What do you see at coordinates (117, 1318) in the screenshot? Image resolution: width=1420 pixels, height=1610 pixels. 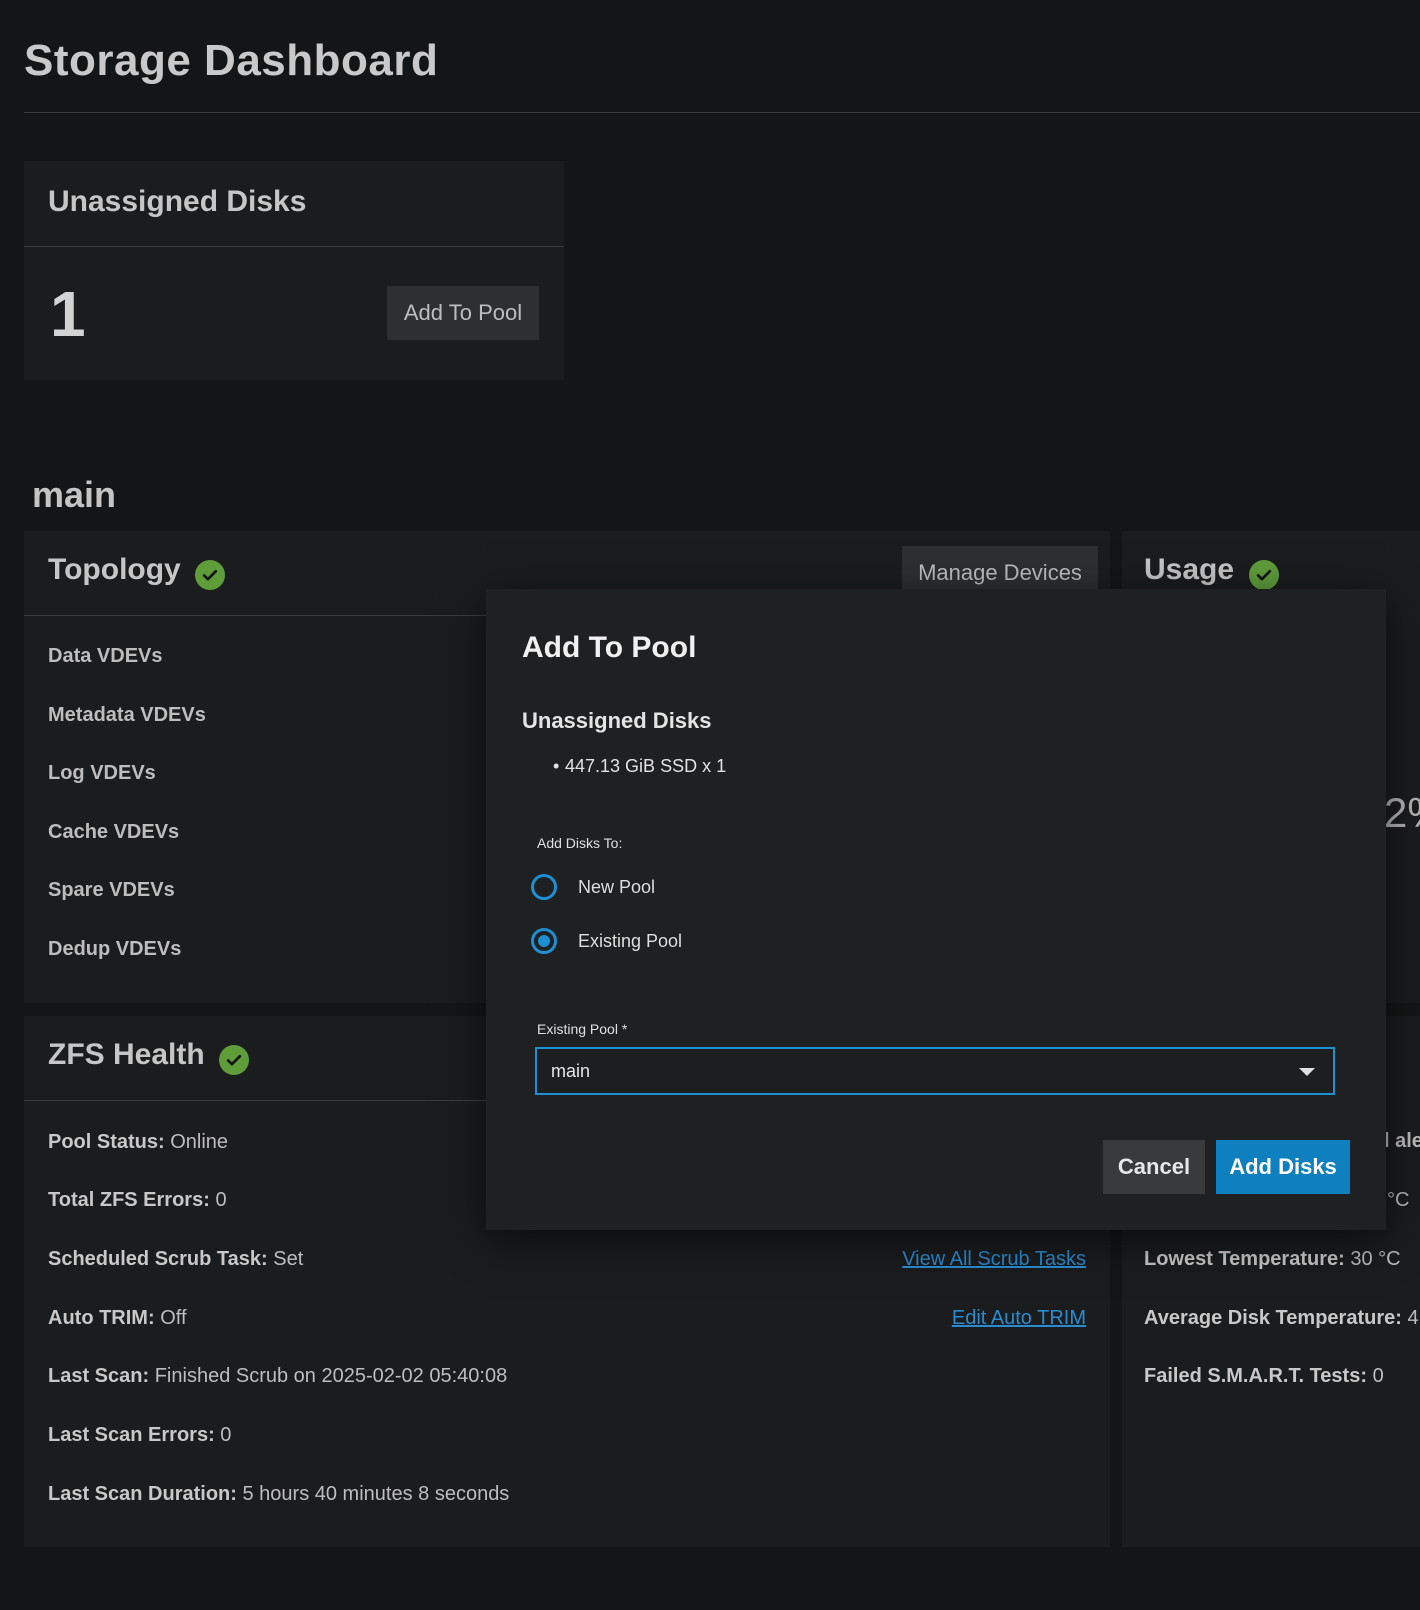 I see `auto-trim-row: Auto TRIM: Off` at bounding box center [117, 1318].